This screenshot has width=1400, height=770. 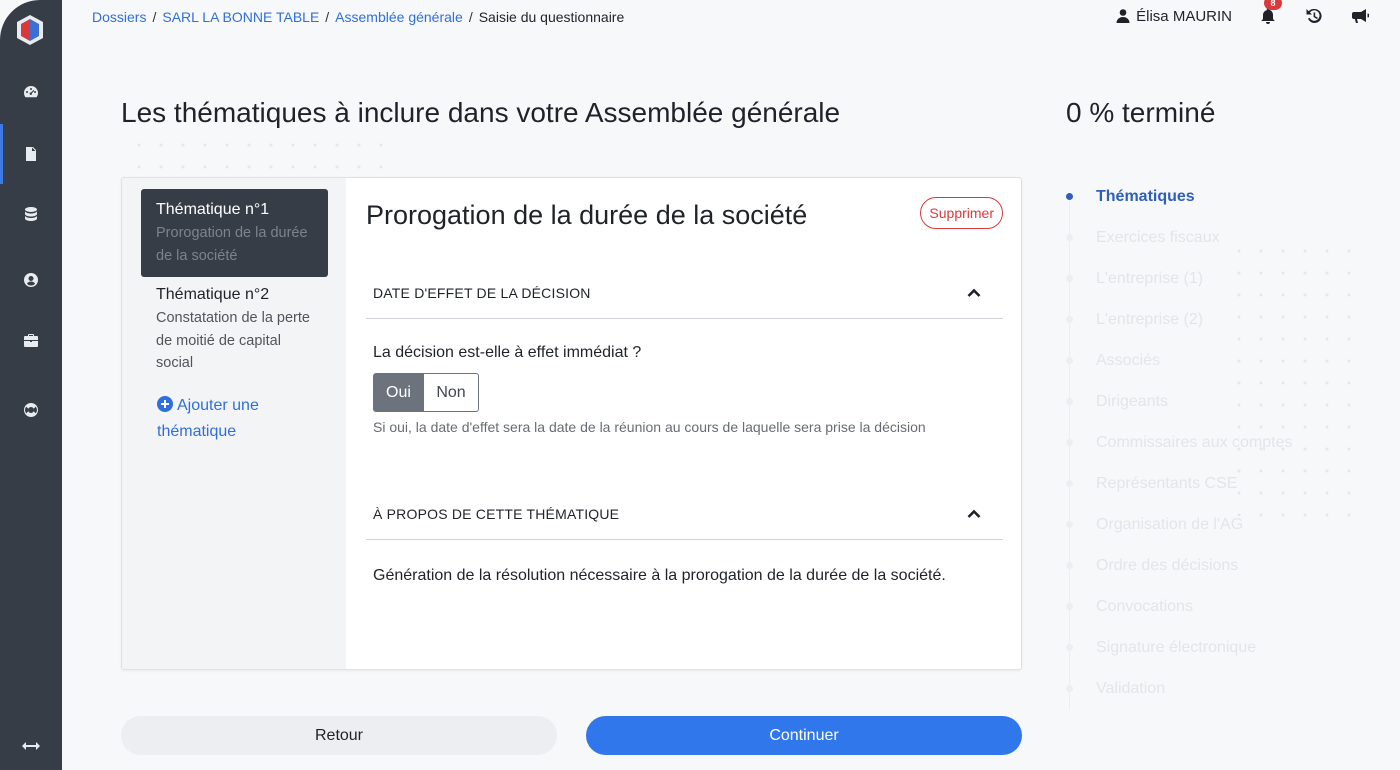 I want to click on step-entreprise-2: L'entreprise (2), so click(x=1132, y=319).